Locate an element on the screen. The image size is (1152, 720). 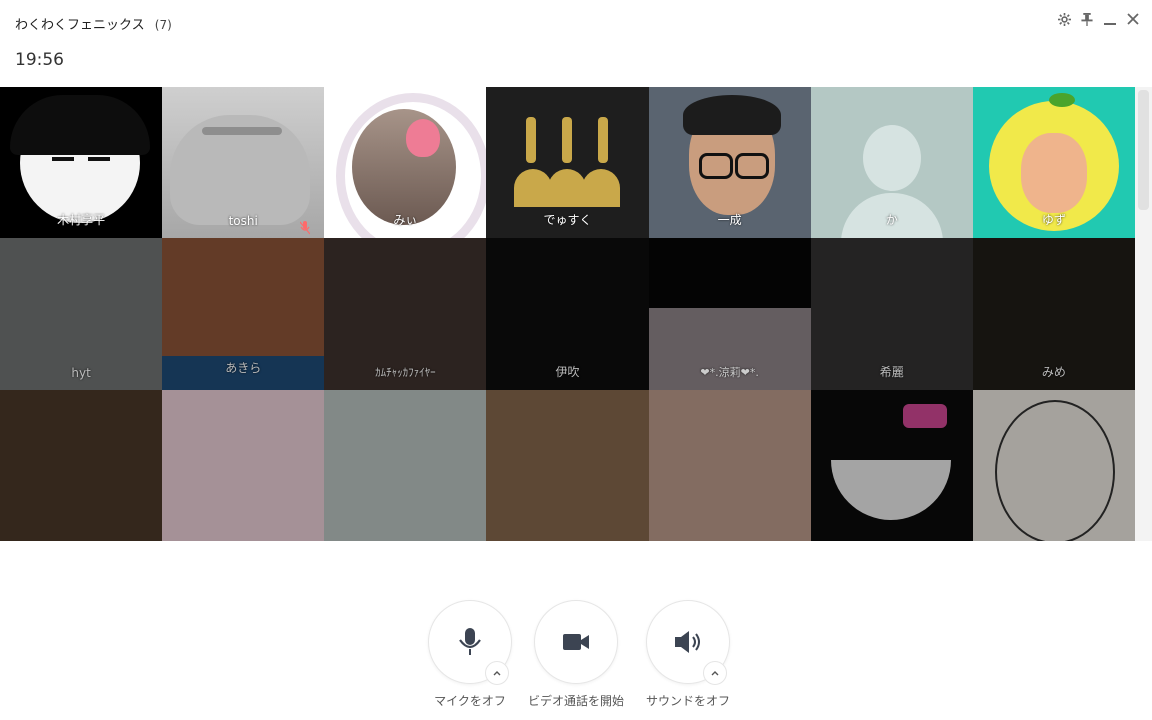
participant-name: みめ is located at coordinates (1053, 371).